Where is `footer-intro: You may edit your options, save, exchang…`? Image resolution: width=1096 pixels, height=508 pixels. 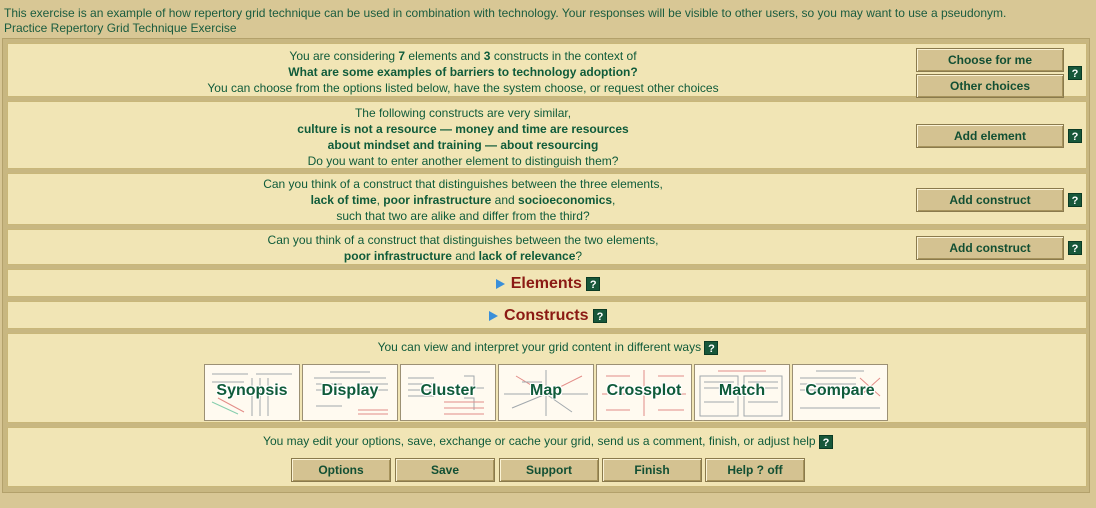 footer-intro: You may edit your options, save, exchang… is located at coordinates (548, 441).